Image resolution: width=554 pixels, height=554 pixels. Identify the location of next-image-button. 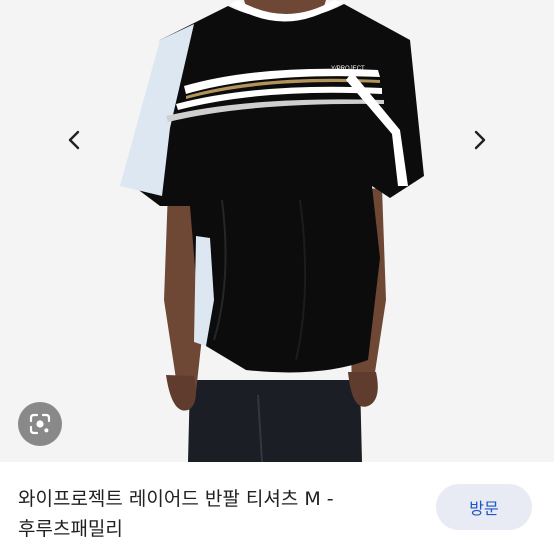
(480, 140).